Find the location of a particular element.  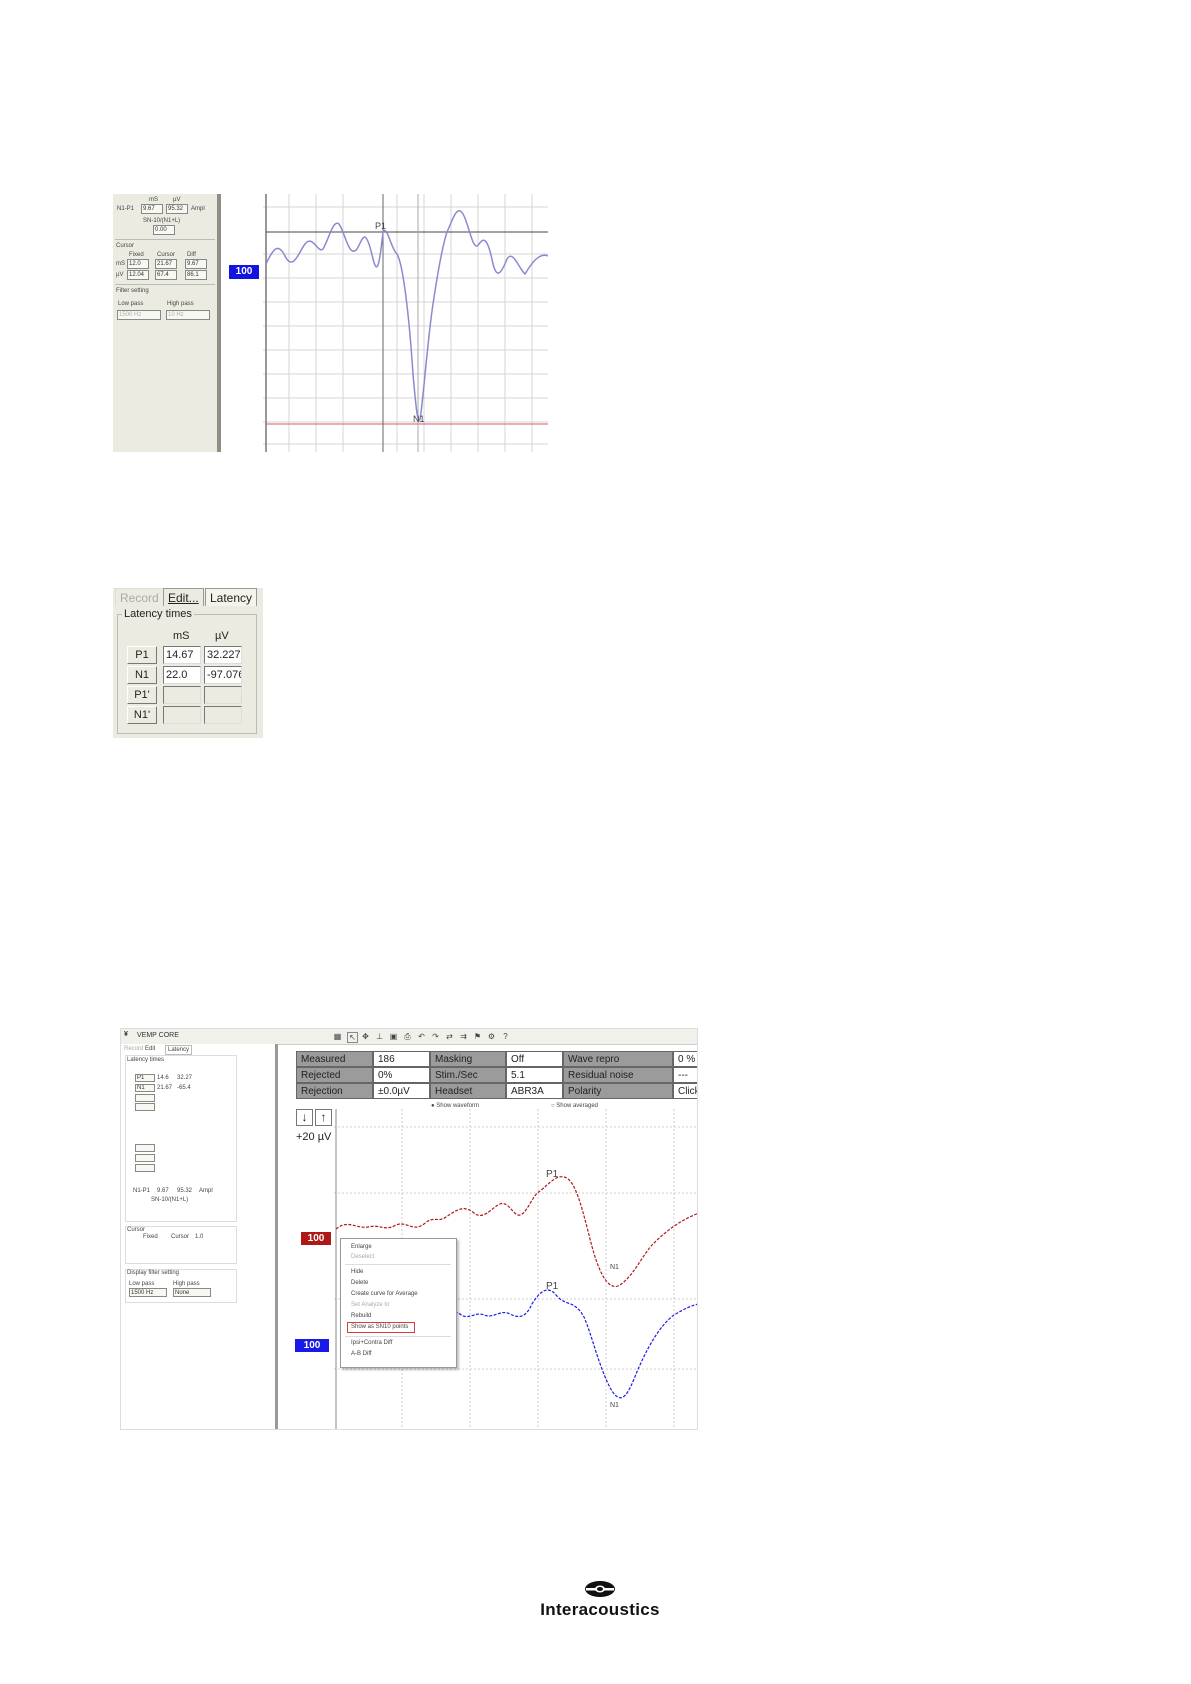

cursor-ms-diff: 9.67 is located at coordinates (196, 264).